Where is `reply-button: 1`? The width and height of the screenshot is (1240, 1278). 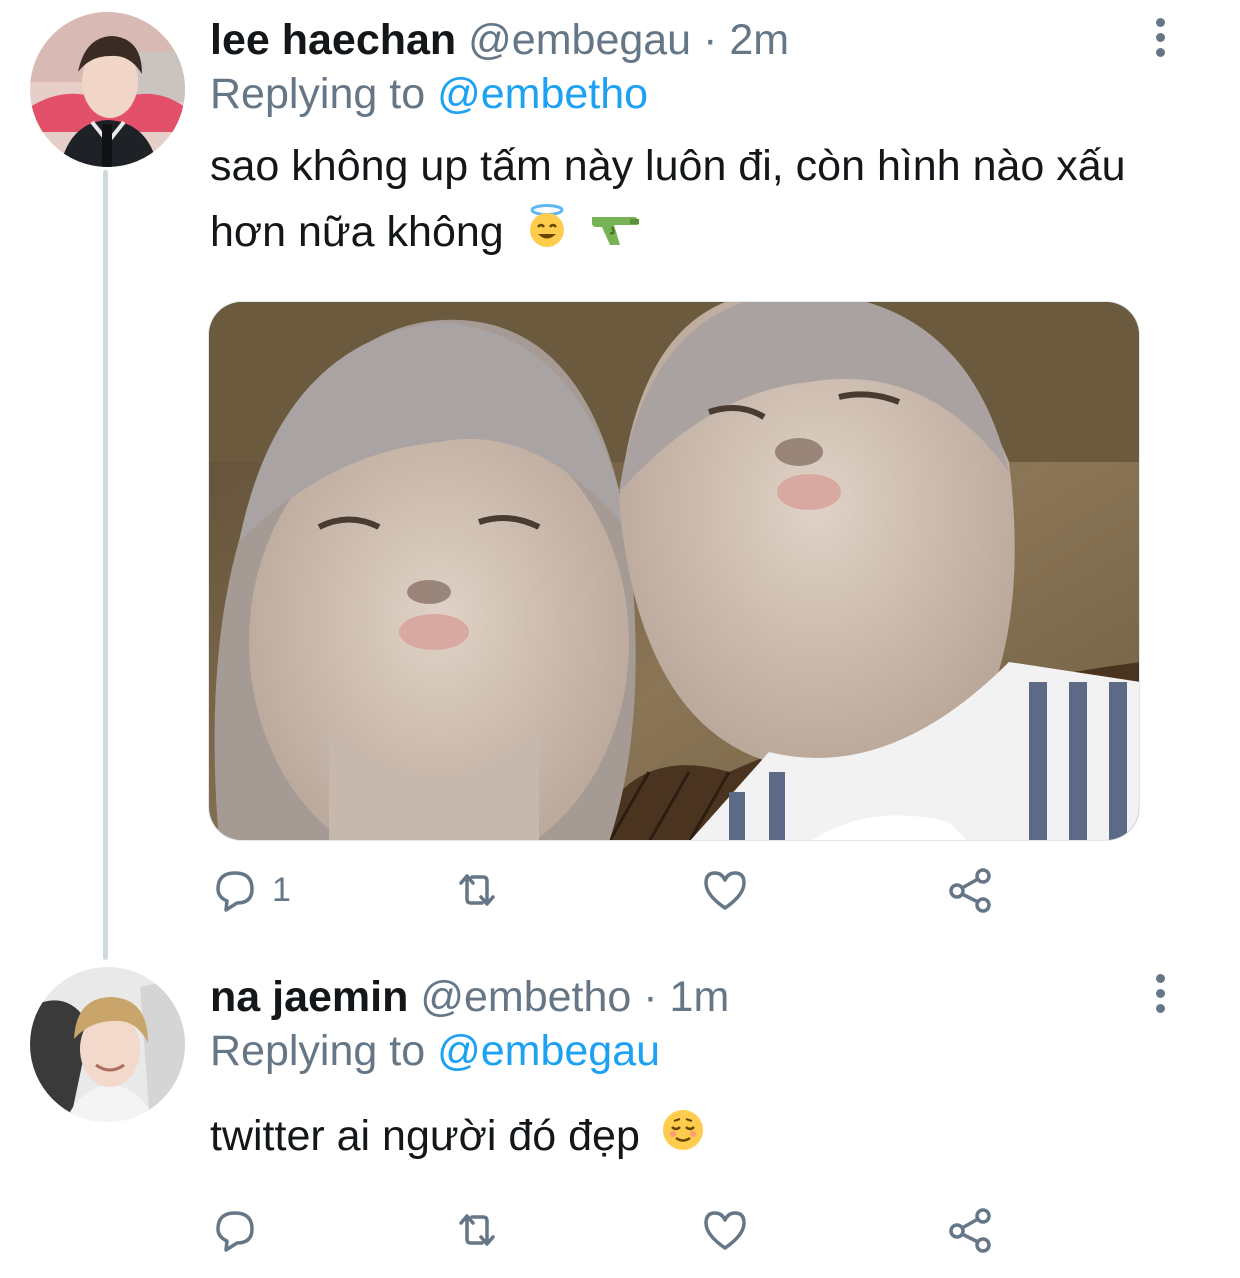
reply-button: 1 is located at coordinates (250, 890).